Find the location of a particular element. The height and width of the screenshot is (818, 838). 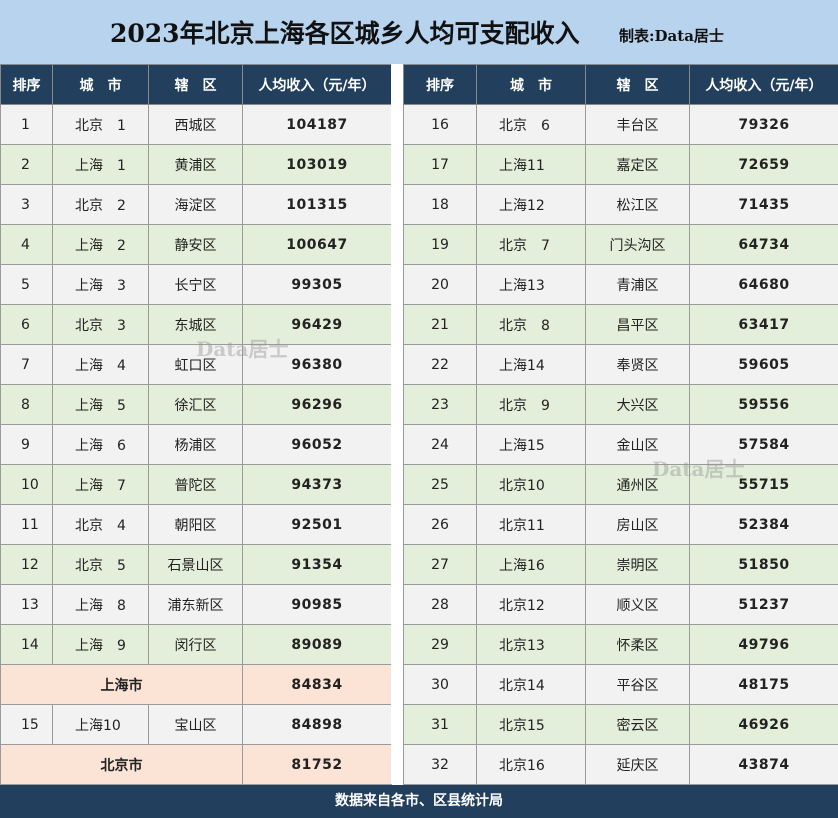

table-row: 27 上海16 崇明区 51850 is located at coordinates (620, 564).